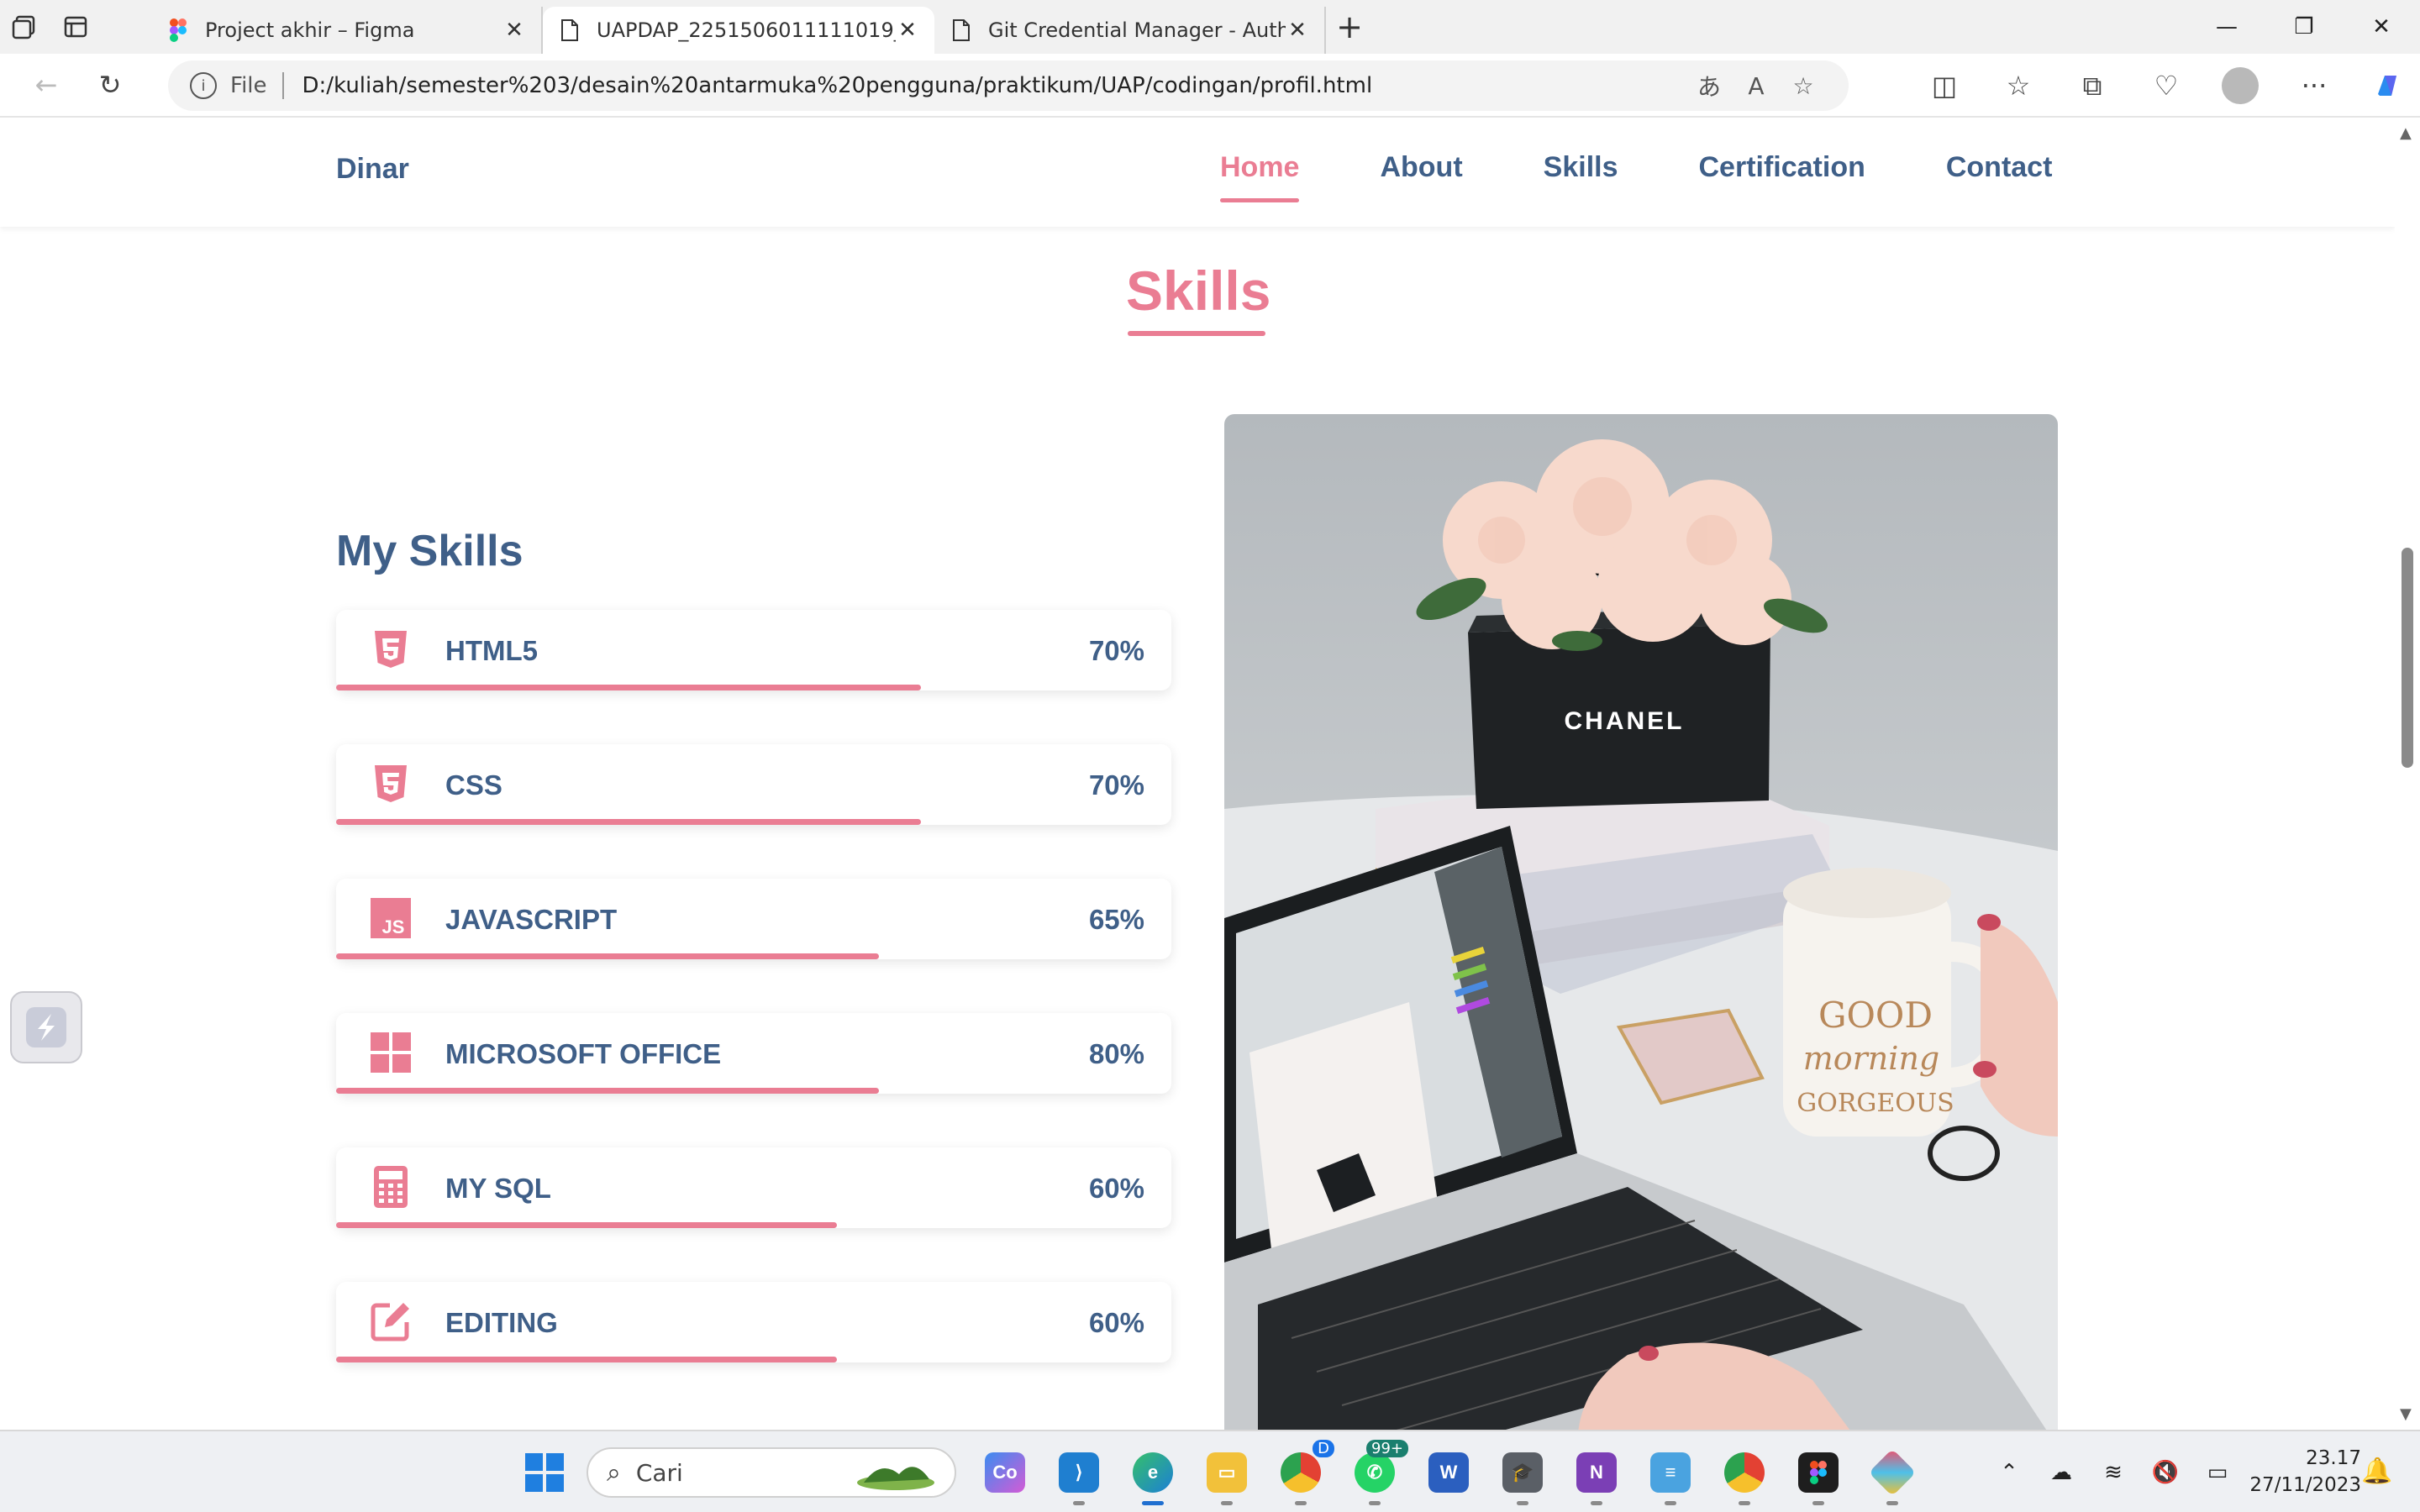  What do you see at coordinates (1323, 1448) in the screenshot?
I see `chrome-profile-badge: D` at bounding box center [1323, 1448].